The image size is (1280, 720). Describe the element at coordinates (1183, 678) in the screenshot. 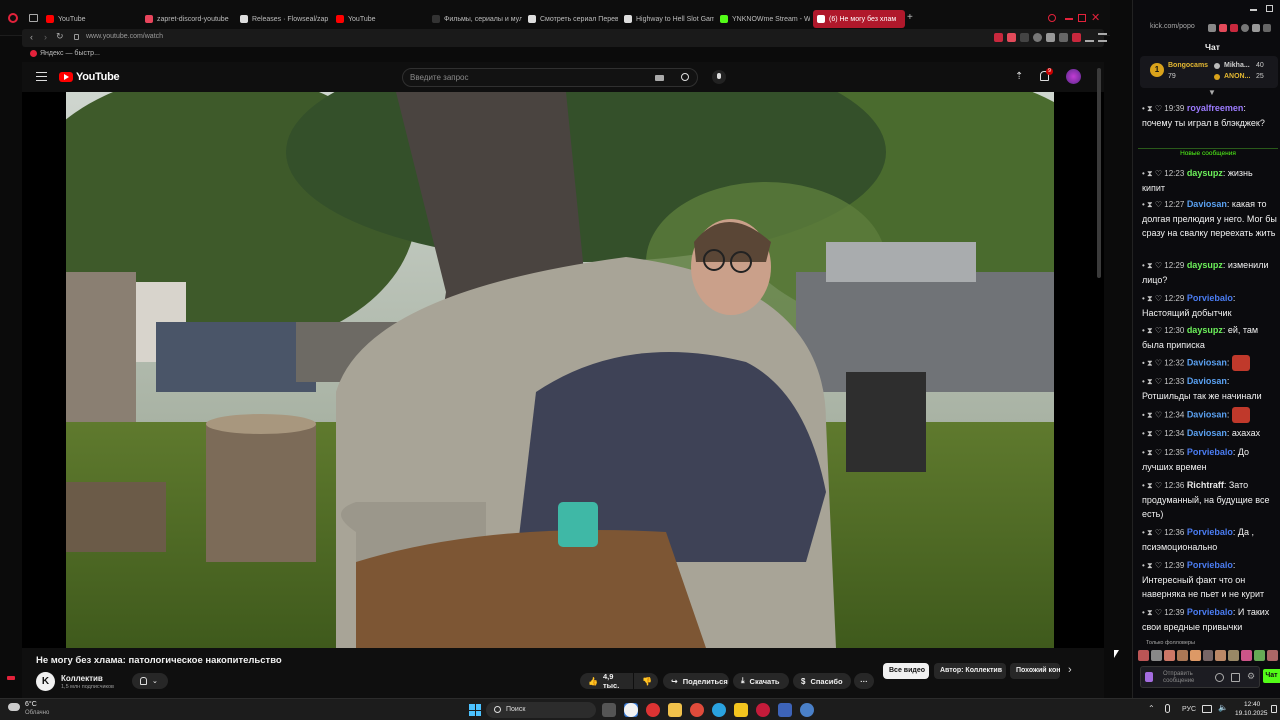

I see `chat-input: Отправить сообщение` at that location.